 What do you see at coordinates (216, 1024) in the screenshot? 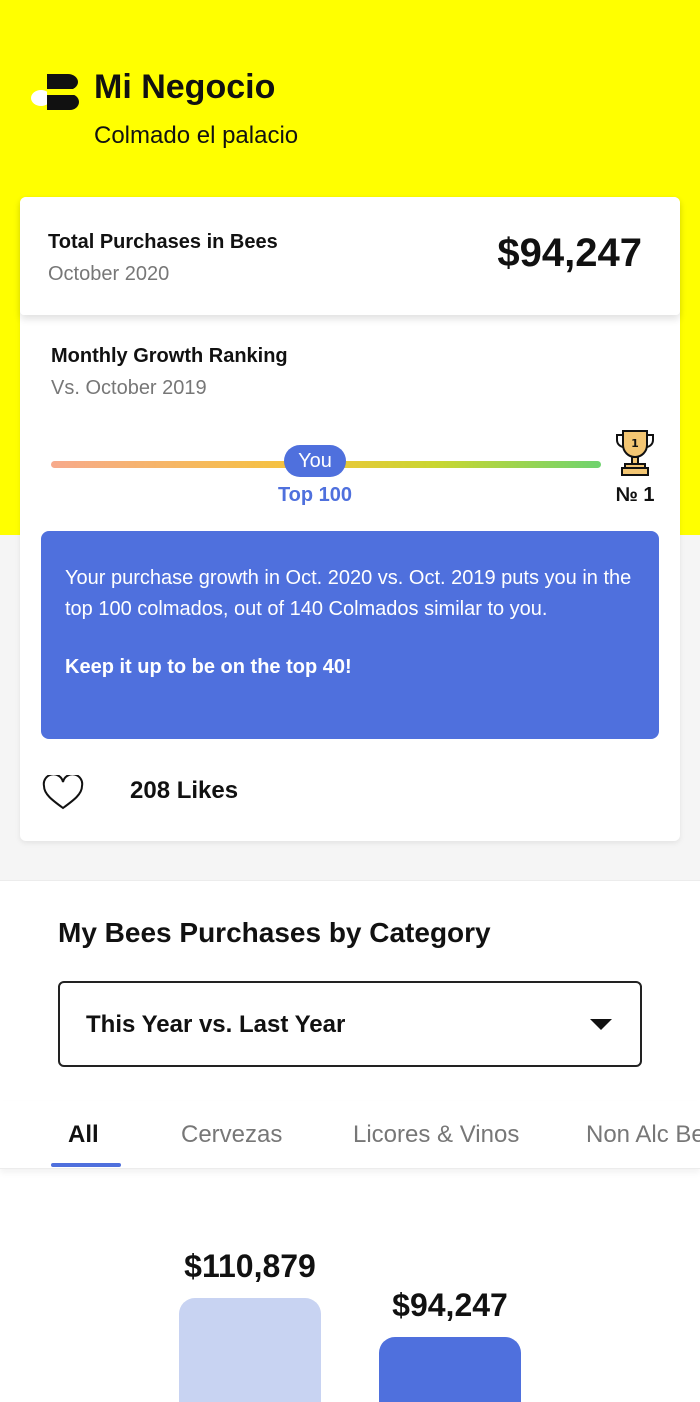
I see `period-select-value: This Year vs. Last Year` at bounding box center [216, 1024].